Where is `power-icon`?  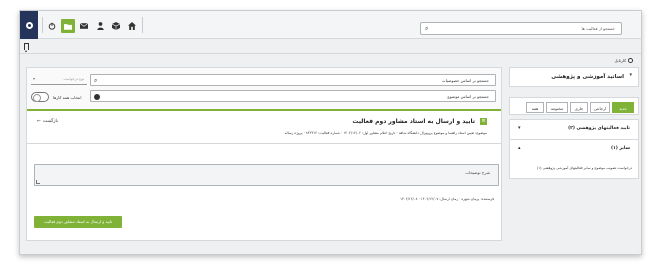
power-icon is located at coordinates (52, 26).